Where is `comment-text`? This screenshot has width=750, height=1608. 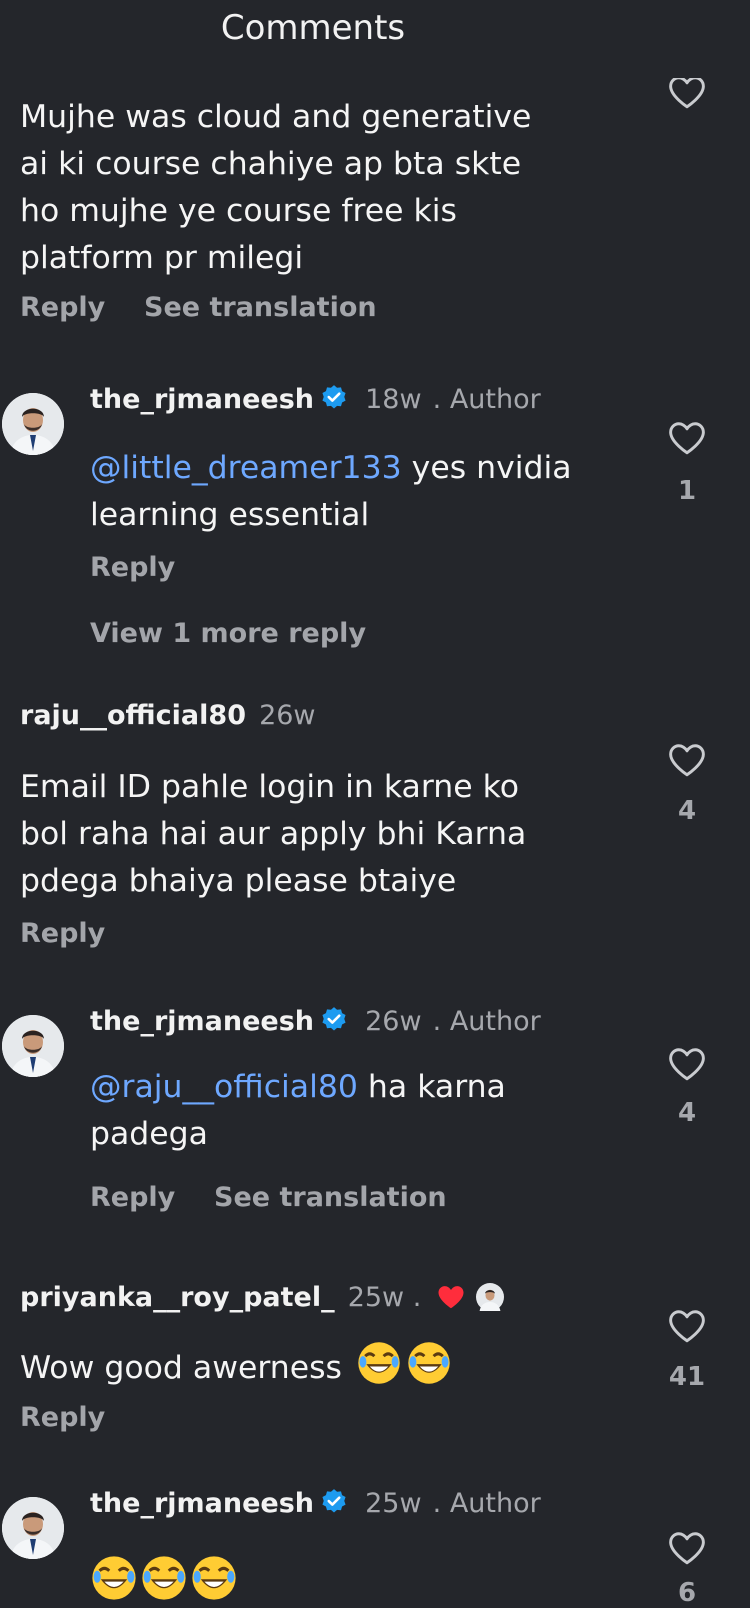 comment-text is located at coordinates (164, 1577).